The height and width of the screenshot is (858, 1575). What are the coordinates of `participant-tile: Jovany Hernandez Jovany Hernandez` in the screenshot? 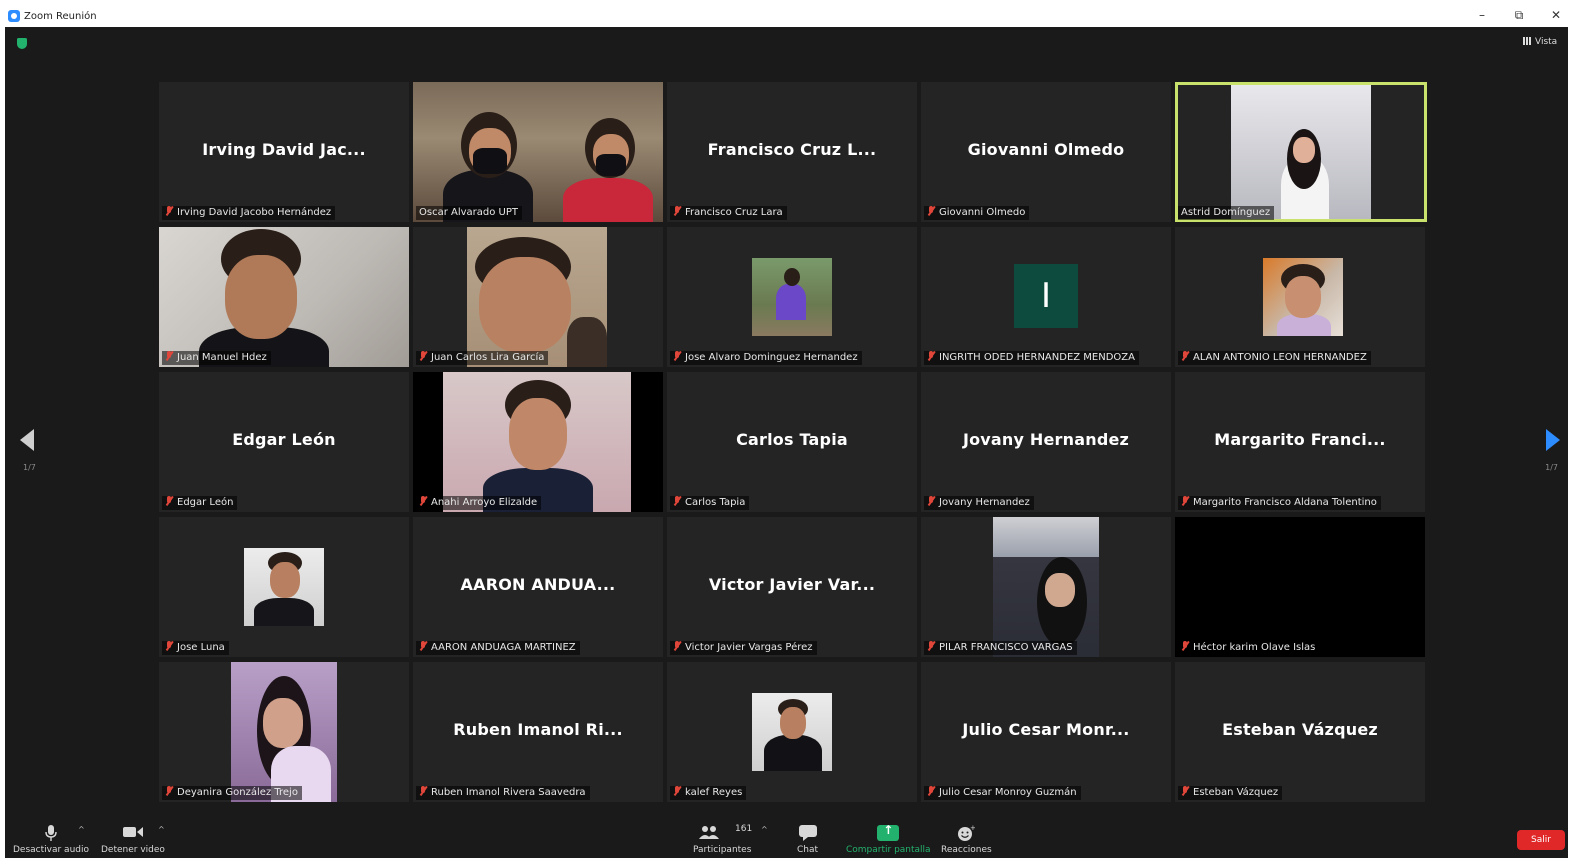 It's located at (1046, 442).